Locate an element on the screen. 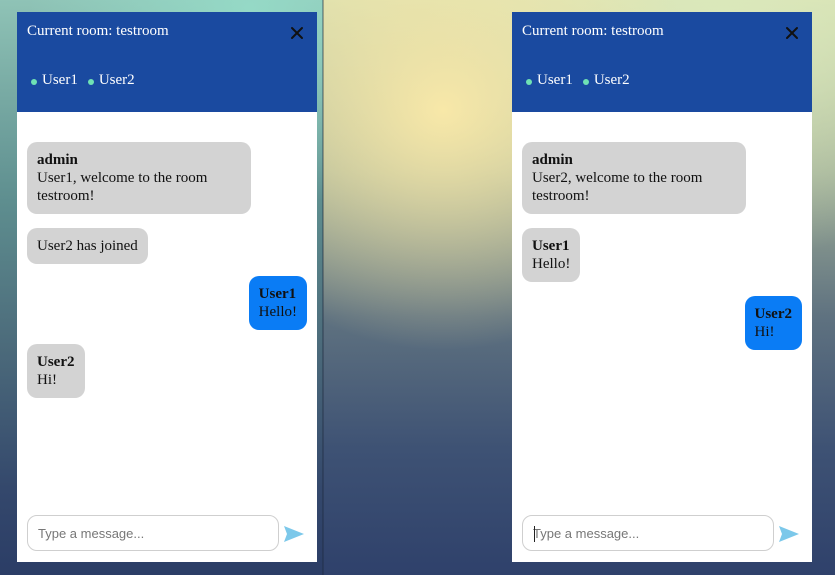 The width and height of the screenshot is (835, 575). system-message-bubble: User2 has joined is located at coordinates (87, 246).